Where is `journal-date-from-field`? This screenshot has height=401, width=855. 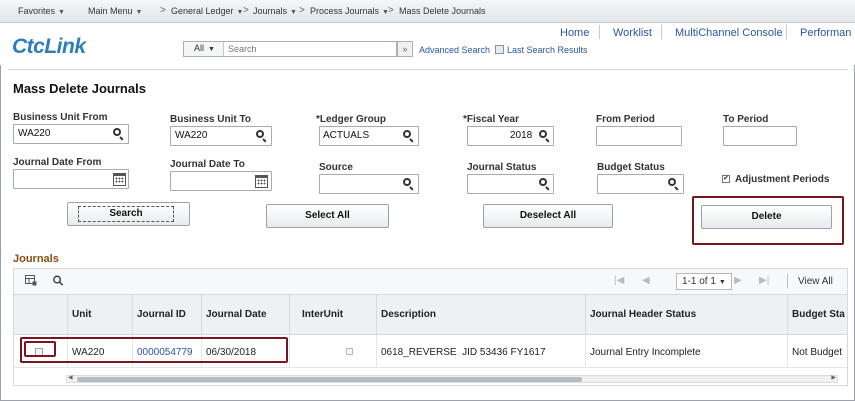
journal-date-from-field is located at coordinates (71, 179).